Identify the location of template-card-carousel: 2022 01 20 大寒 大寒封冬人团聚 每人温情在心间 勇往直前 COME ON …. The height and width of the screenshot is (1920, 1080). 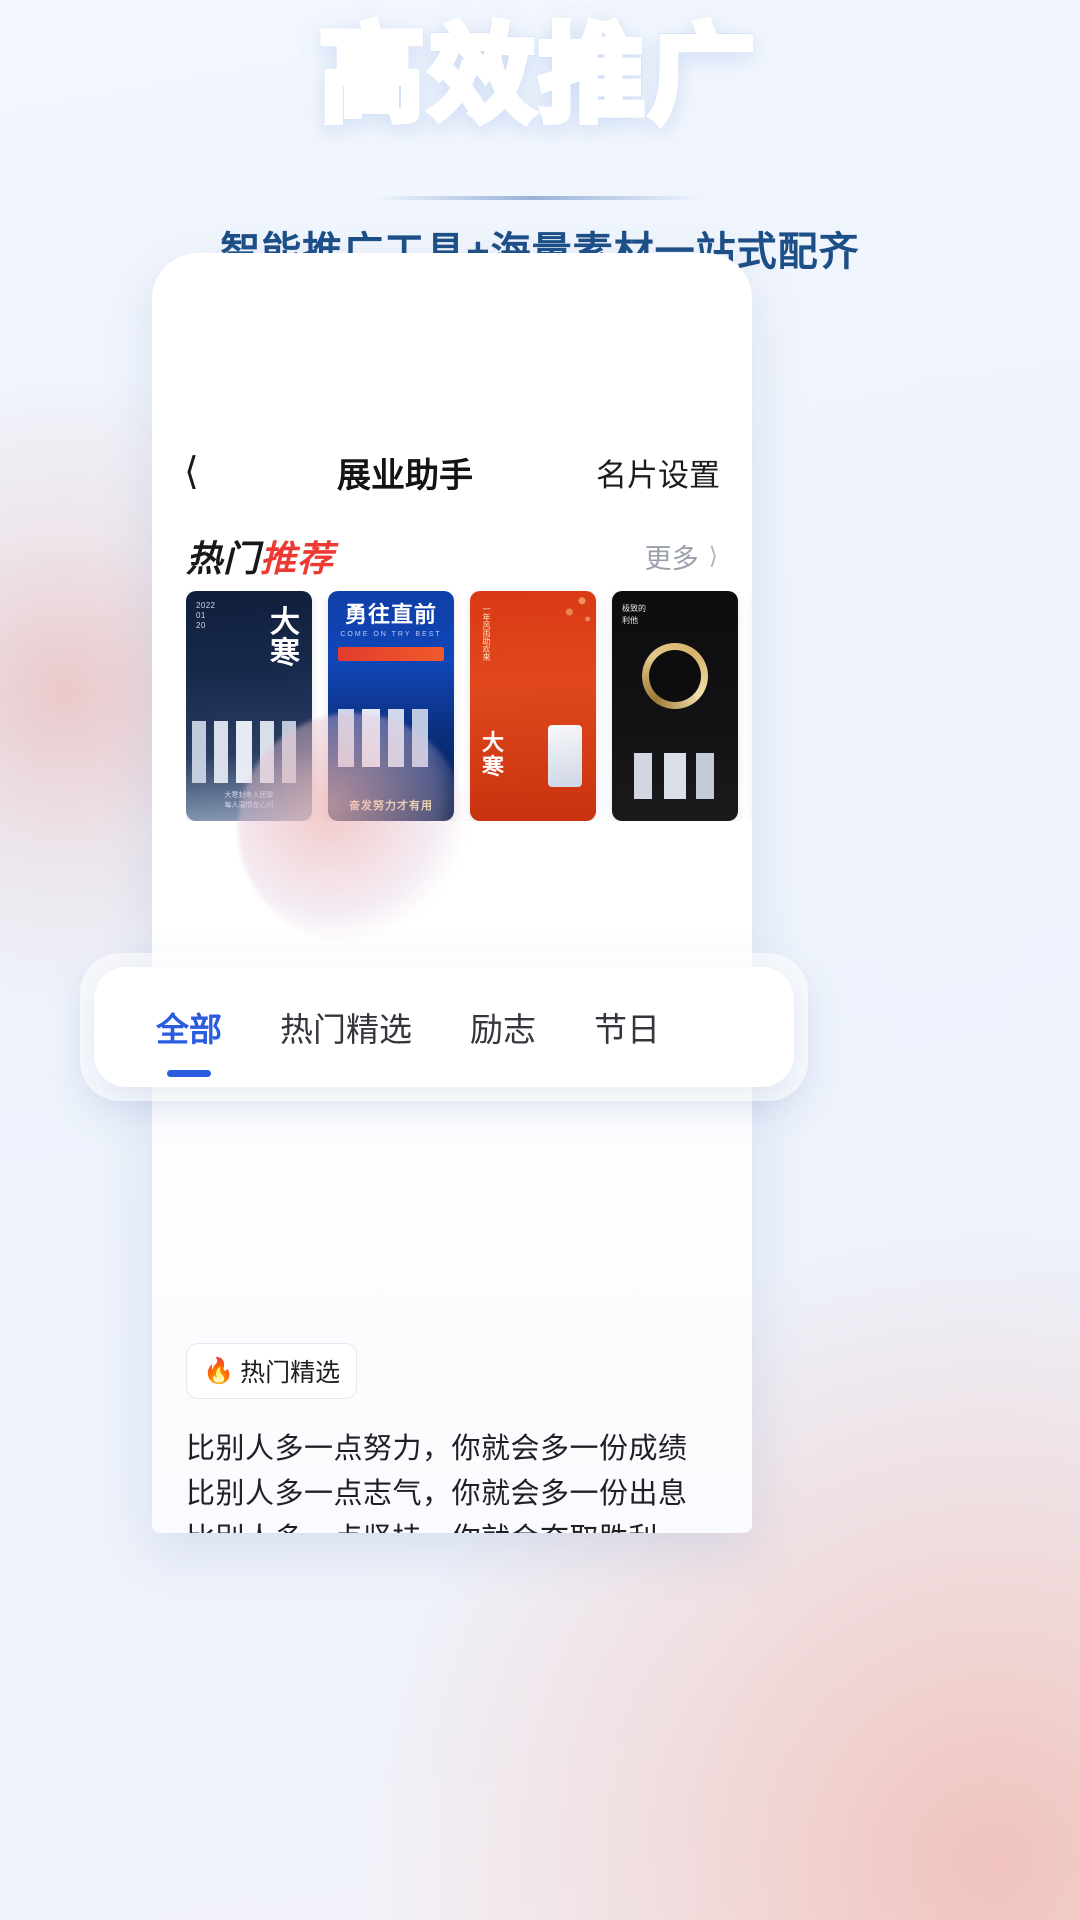
(469, 706).